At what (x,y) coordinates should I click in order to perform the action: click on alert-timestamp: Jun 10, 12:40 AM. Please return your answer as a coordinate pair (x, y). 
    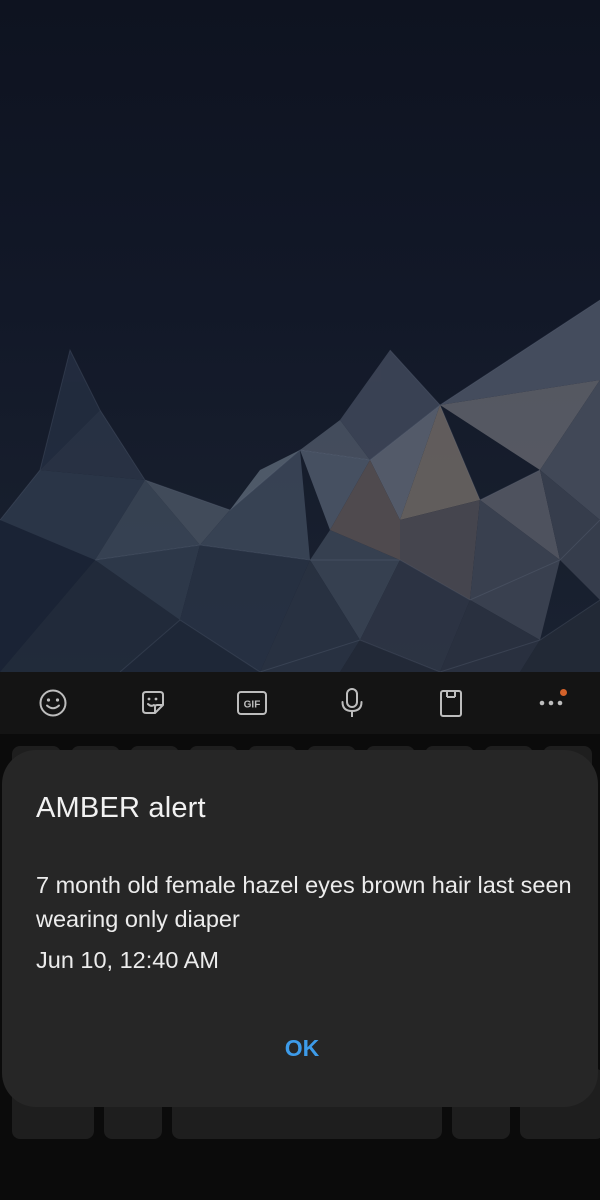
    Looking at the image, I should click on (127, 960).